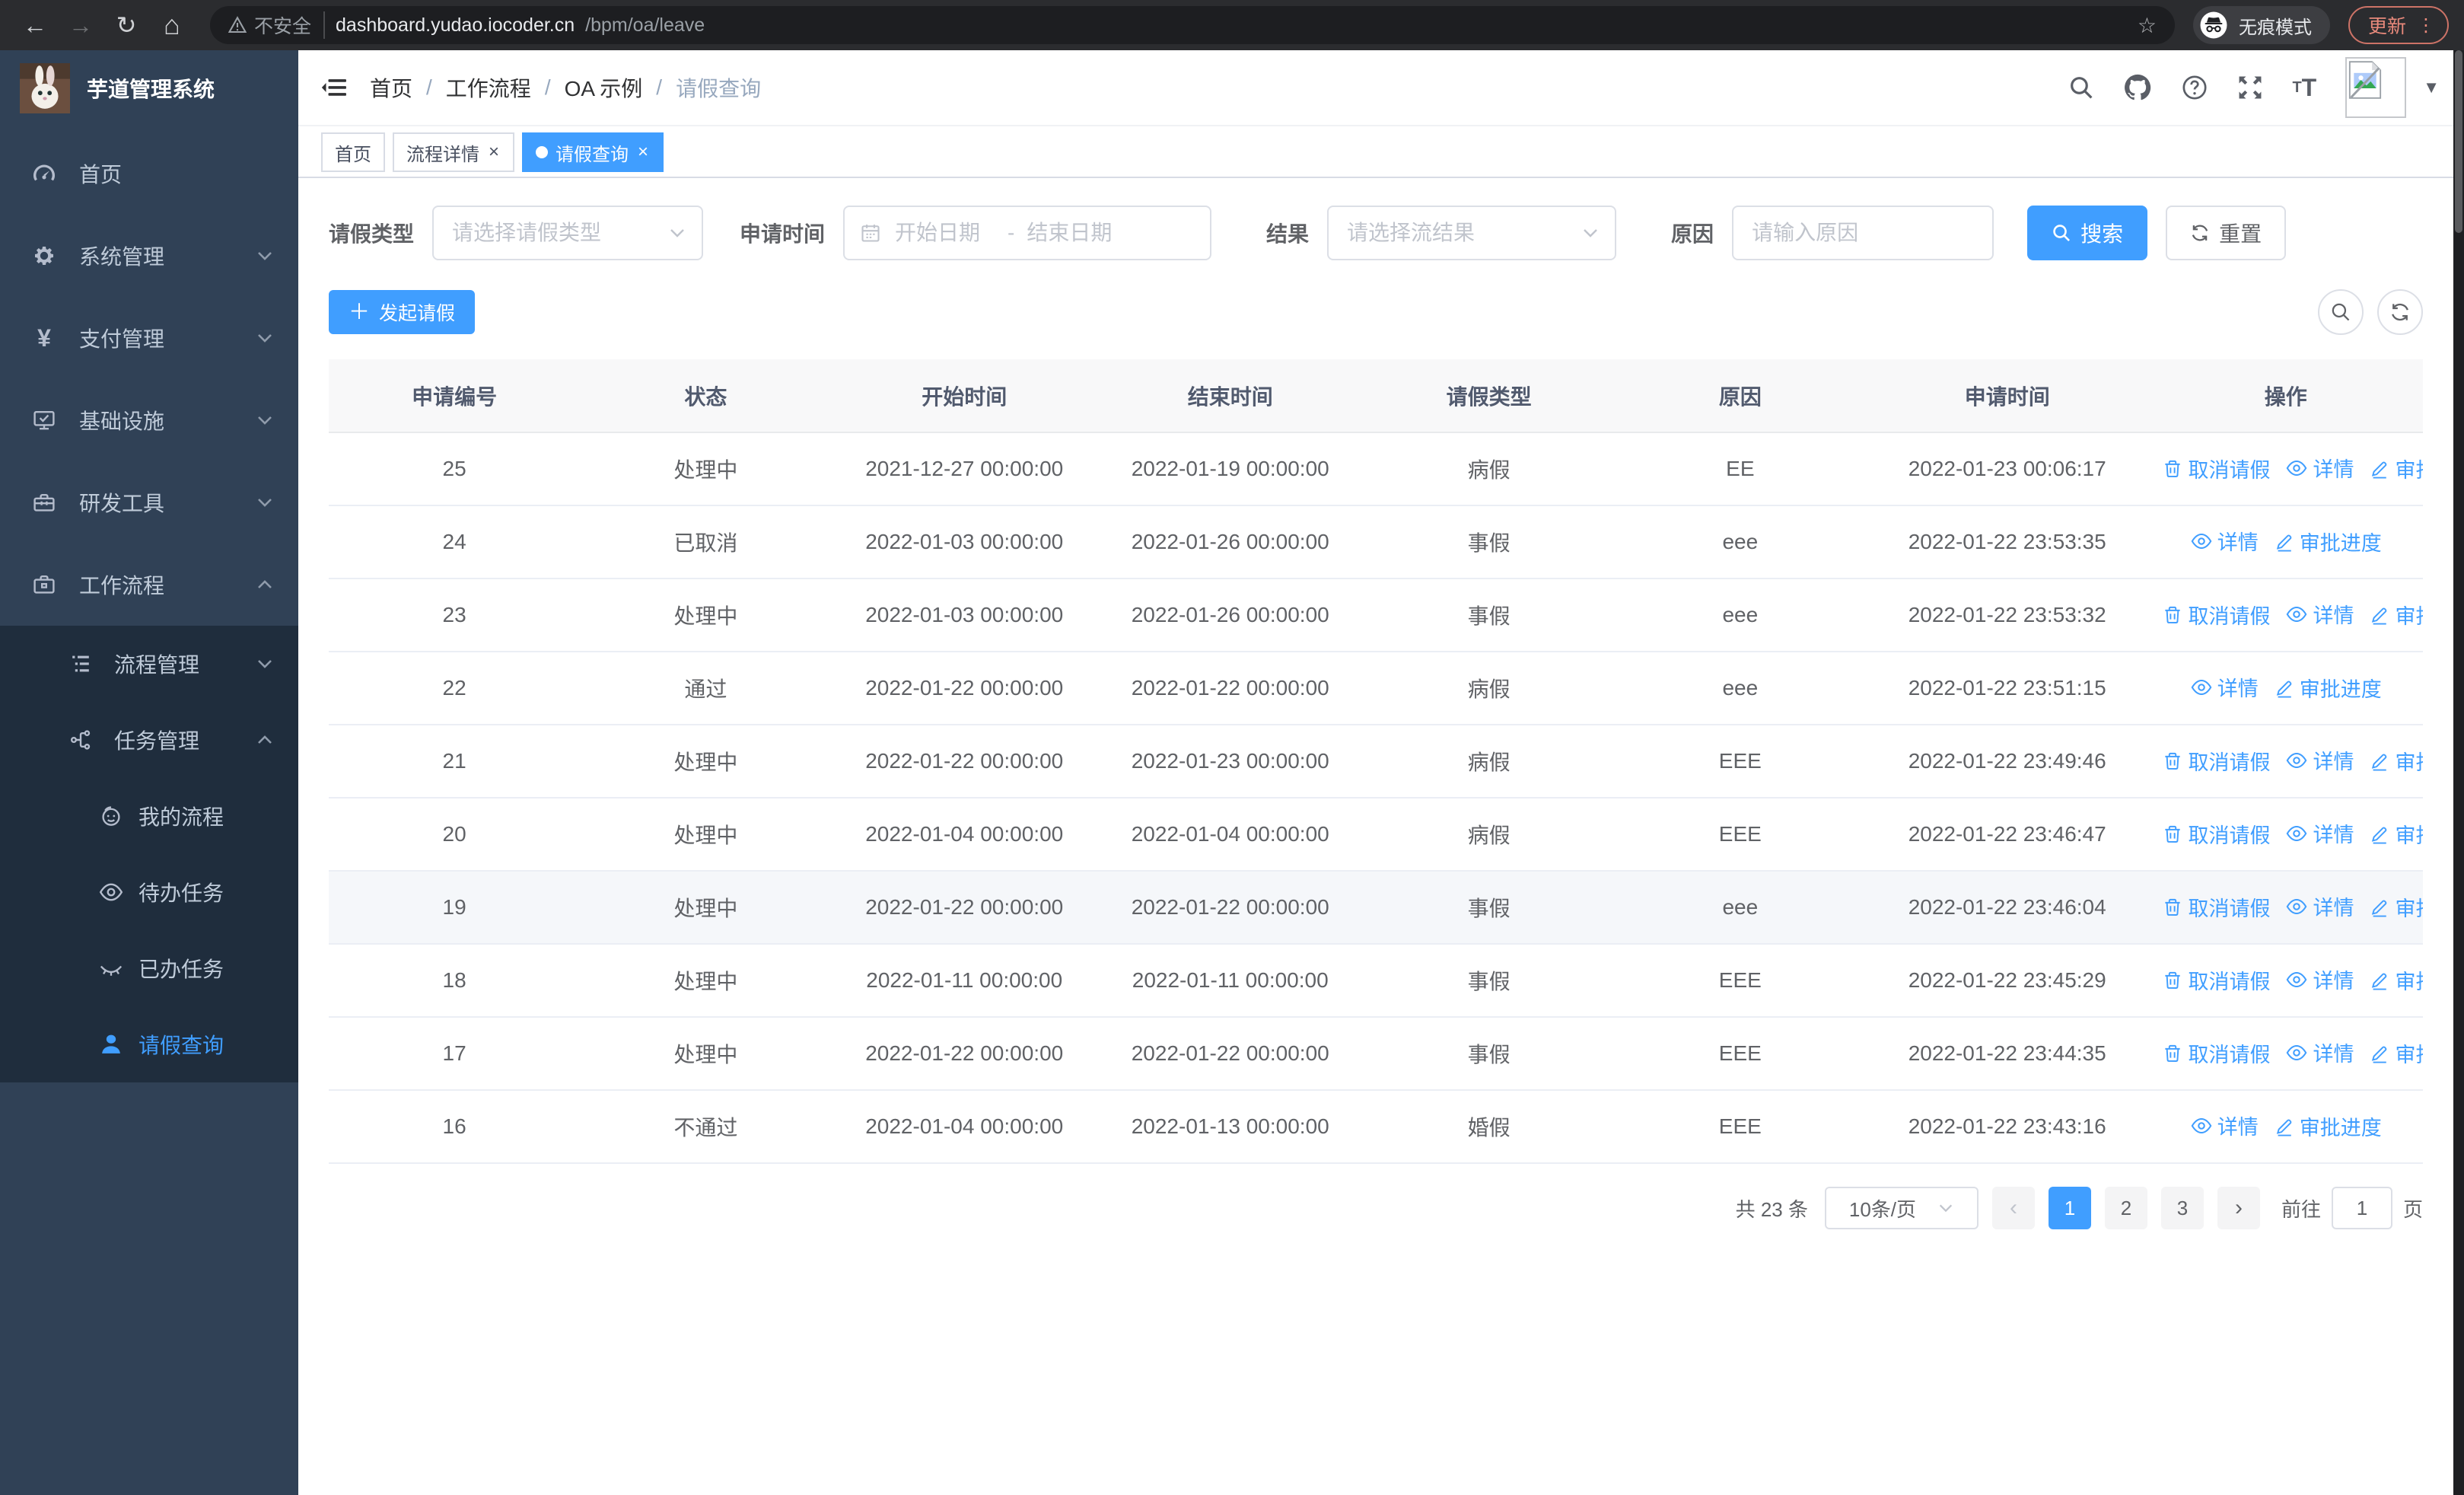 This screenshot has height=1495, width=2464. What do you see at coordinates (149, 740) in the screenshot?
I see `sidebar-item-task-mgmt: 任务管理` at bounding box center [149, 740].